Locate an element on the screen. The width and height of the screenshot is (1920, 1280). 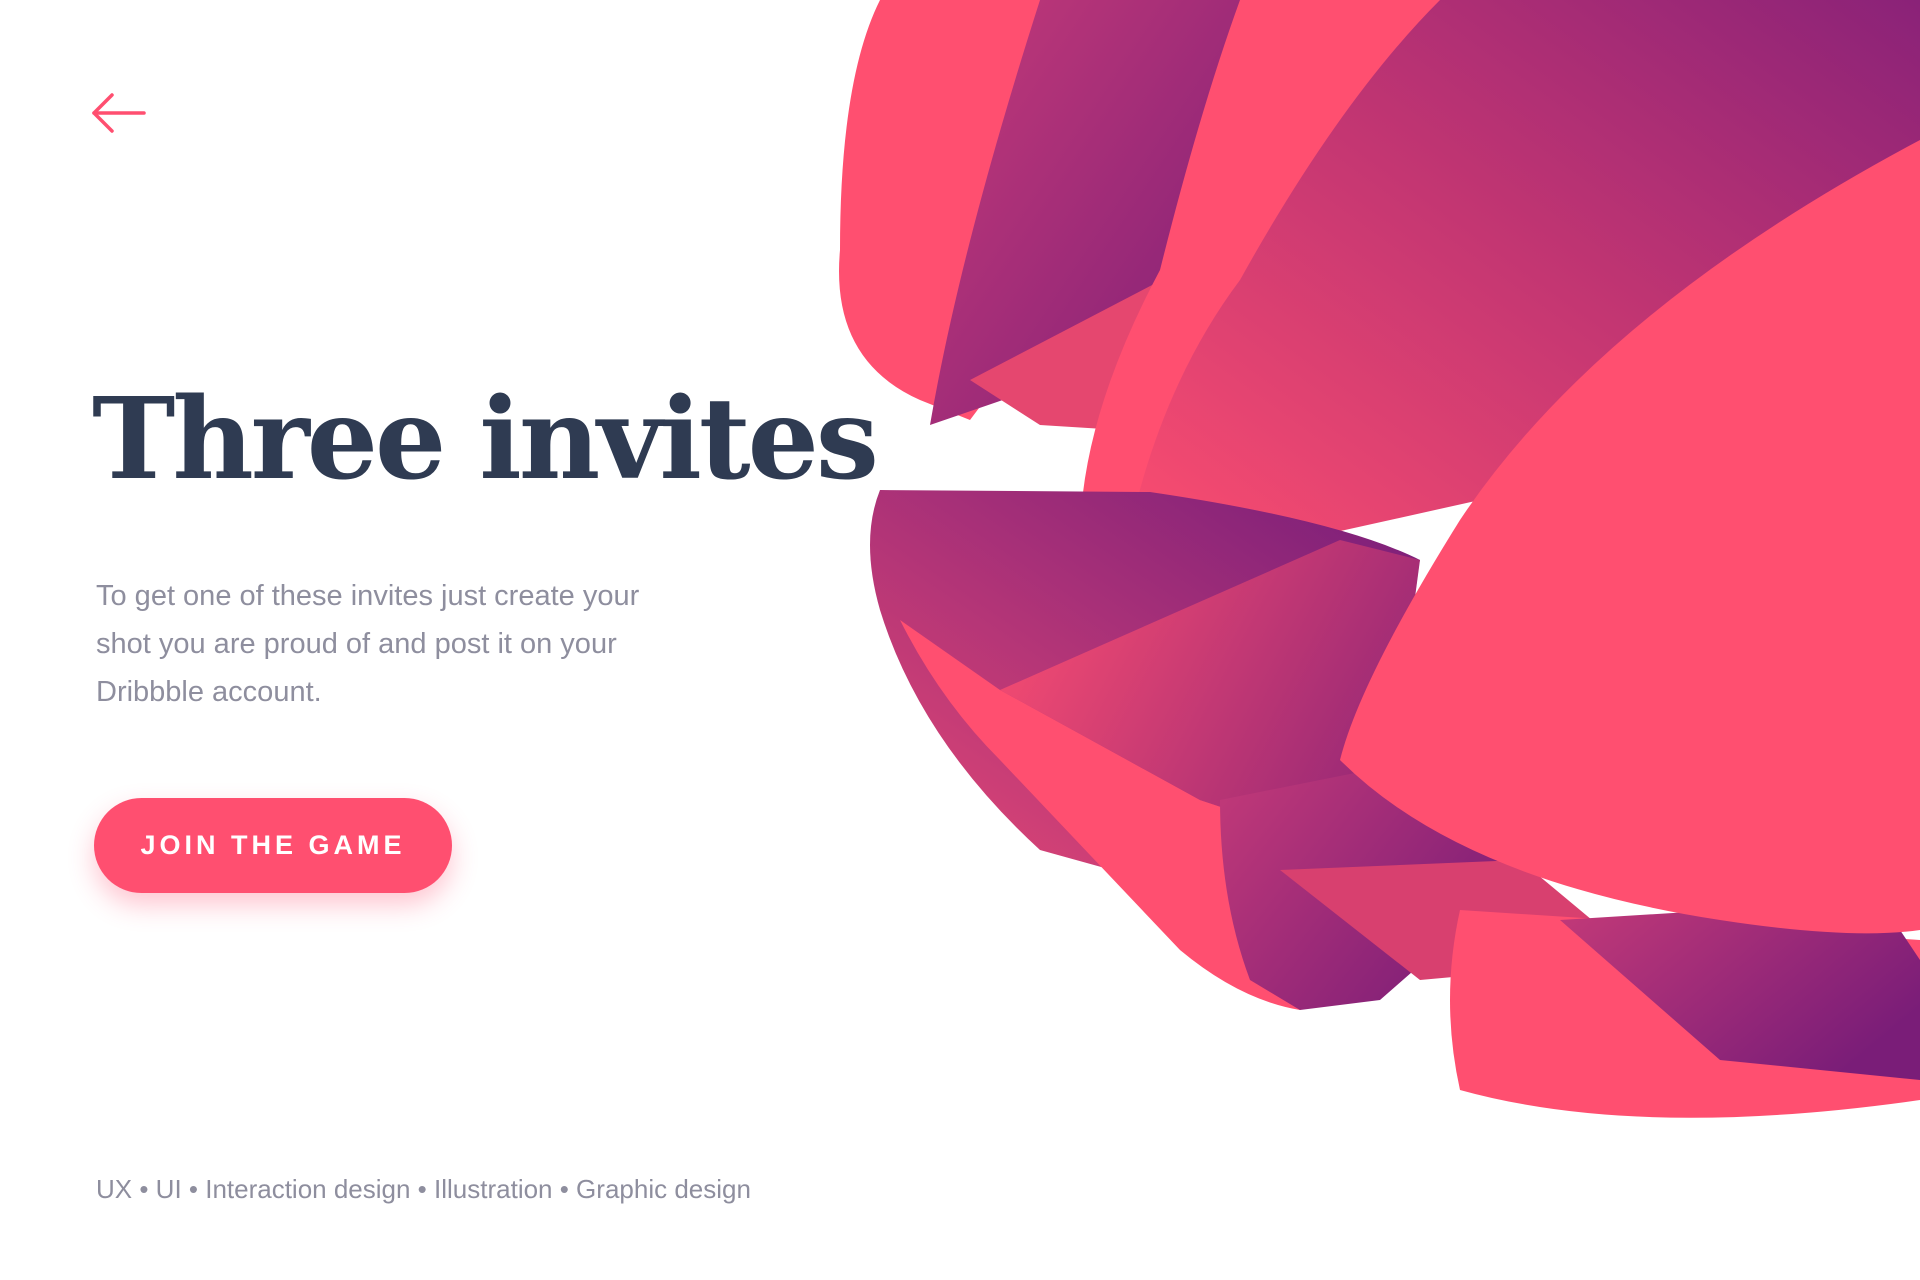
page-title: Three invites is located at coordinates (485, 439).